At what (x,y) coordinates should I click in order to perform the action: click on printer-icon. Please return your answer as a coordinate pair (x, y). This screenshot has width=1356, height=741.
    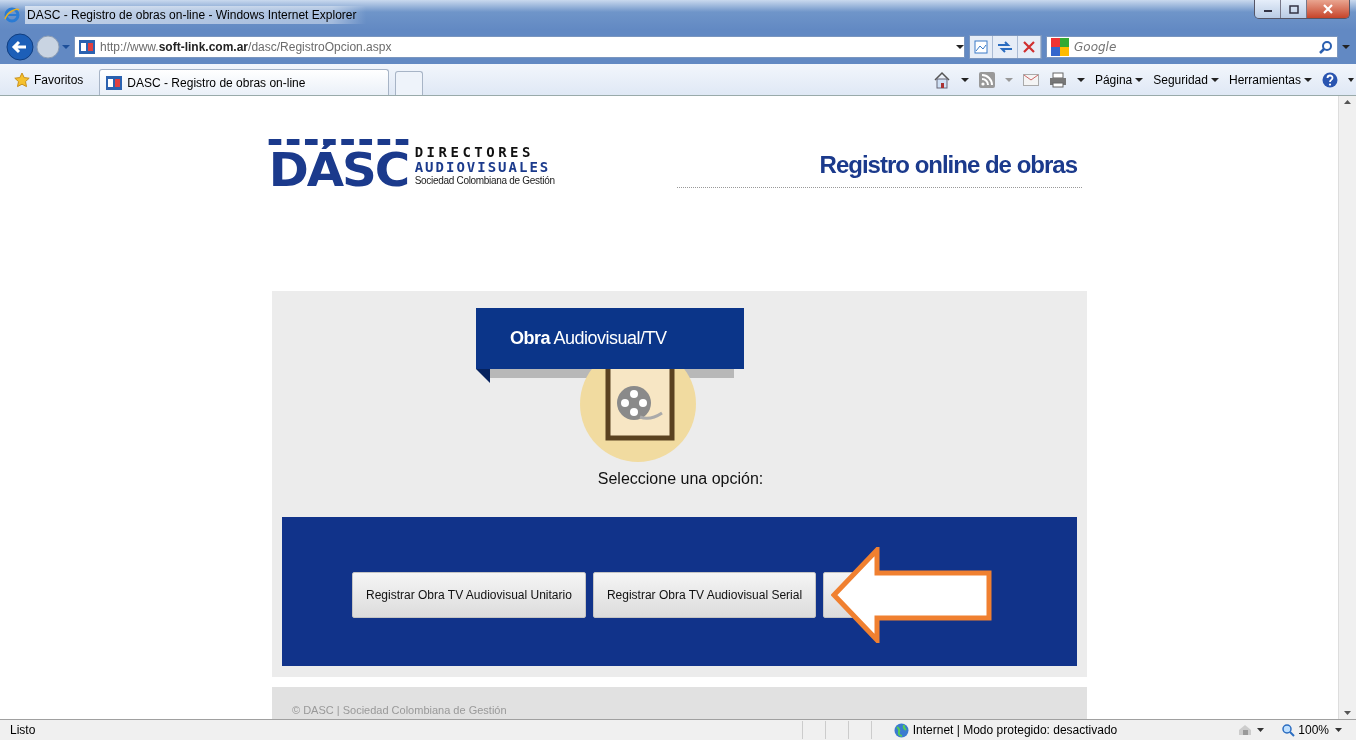
    Looking at the image, I should click on (1057, 79).